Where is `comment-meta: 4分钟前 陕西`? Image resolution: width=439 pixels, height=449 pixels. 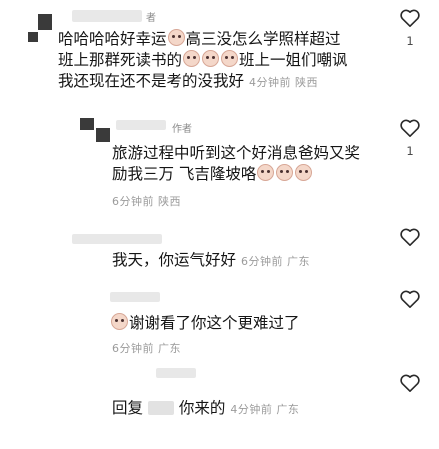
comment-meta: 4分钟前 陕西 is located at coordinates (283, 82).